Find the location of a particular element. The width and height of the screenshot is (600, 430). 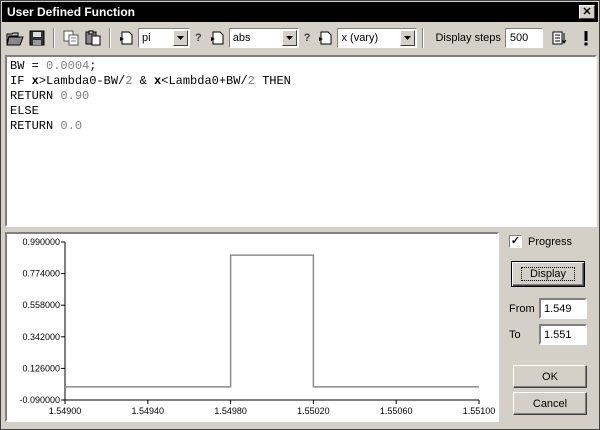

insert-function-button is located at coordinates (218, 38).